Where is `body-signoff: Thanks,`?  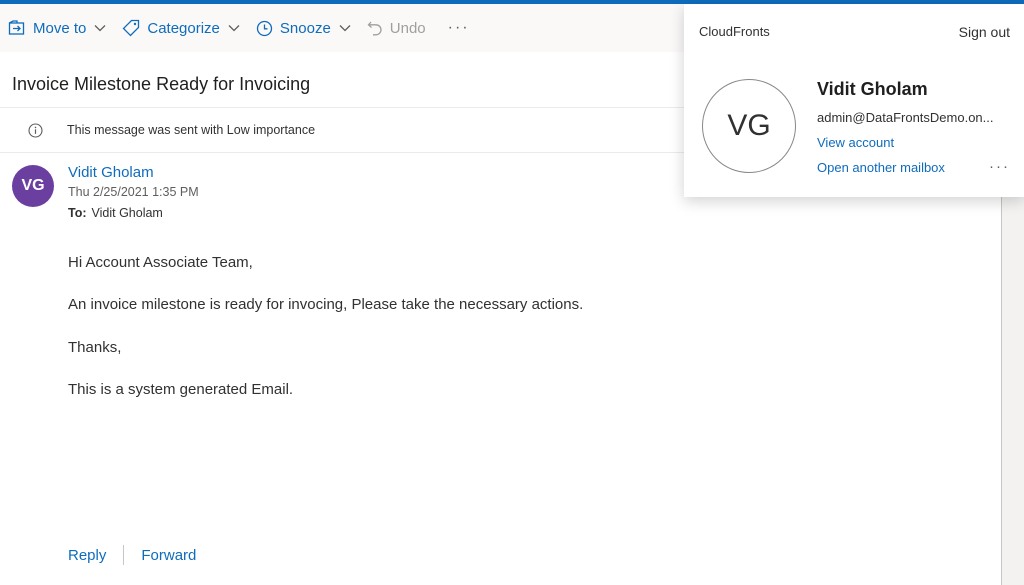 body-signoff: Thanks, is located at coordinates (95, 347).